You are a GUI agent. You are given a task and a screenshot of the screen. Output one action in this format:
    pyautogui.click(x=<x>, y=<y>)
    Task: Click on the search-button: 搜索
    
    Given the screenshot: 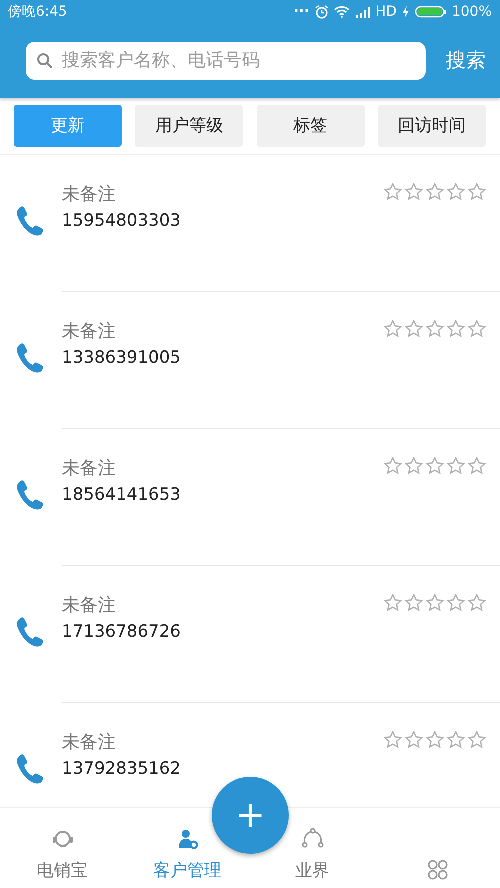 What is the action you would take?
    pyautogui.click(x=466, y=60)
    